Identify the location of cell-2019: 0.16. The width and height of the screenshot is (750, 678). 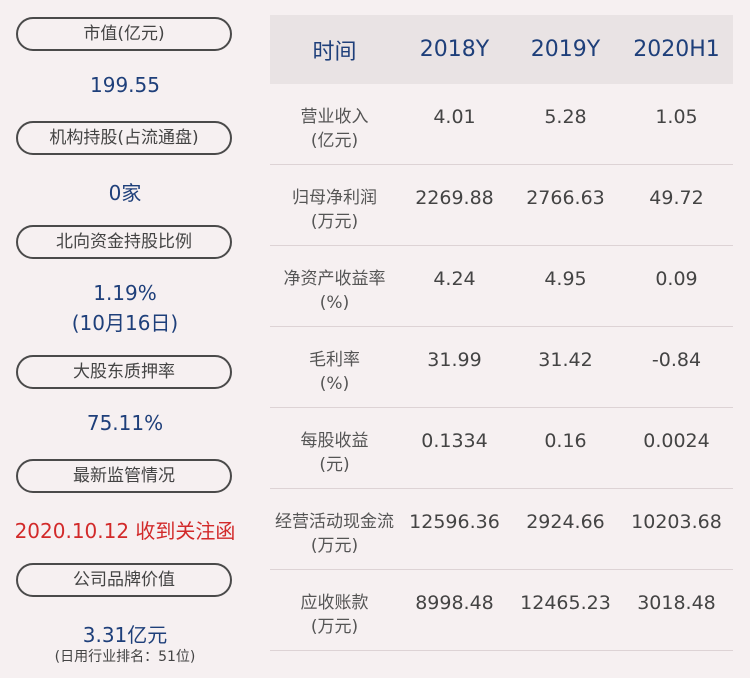
(565, 441).